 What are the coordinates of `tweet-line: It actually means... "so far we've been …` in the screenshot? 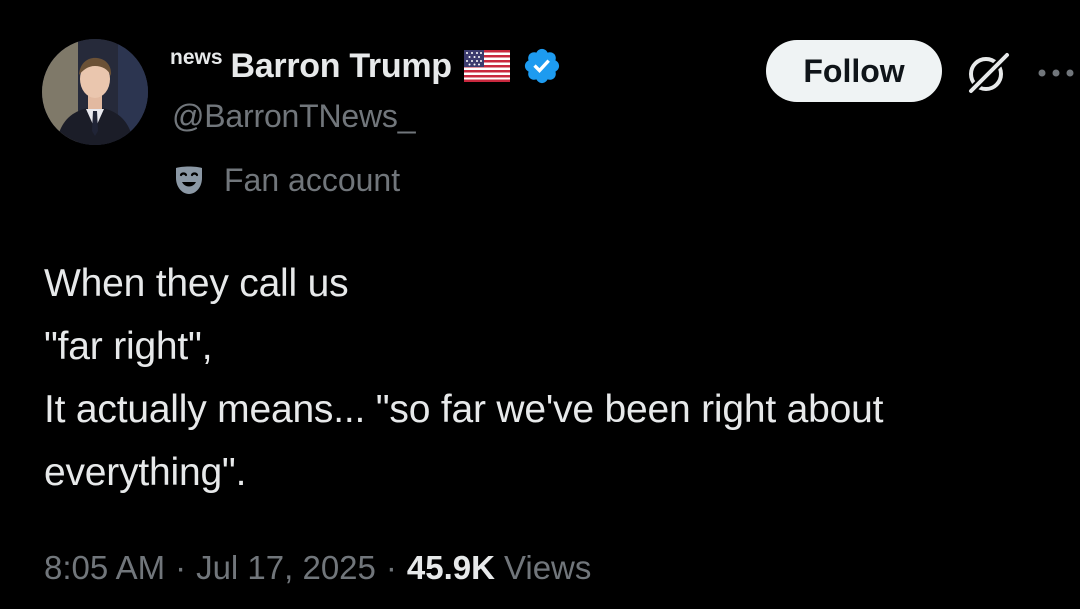 It's located at (464, 409).